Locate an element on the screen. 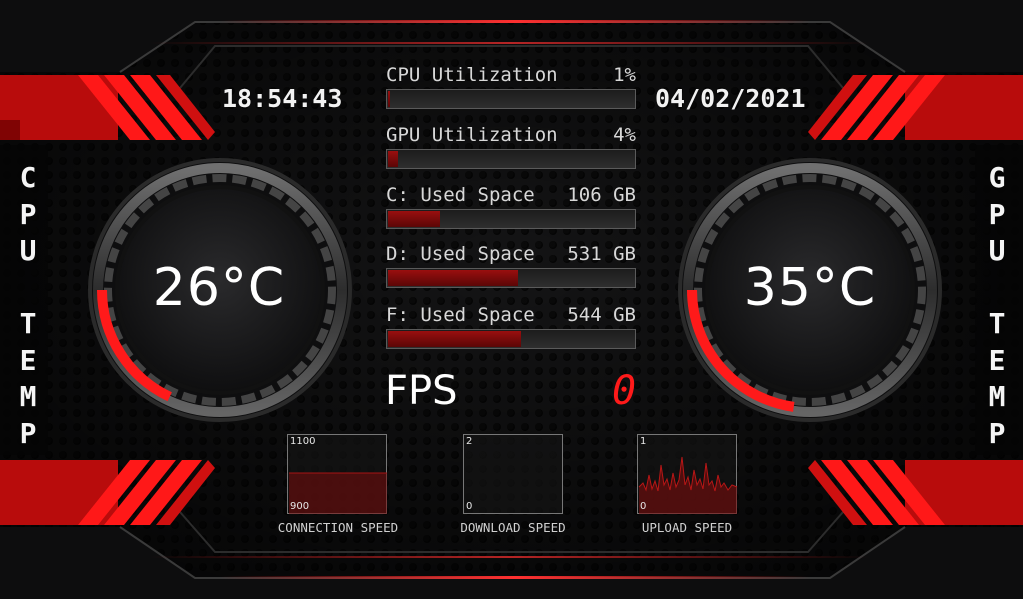 This screenshot has height=599, width=1023. cpu-temp-side-label: C P U T E M P is located at coordinates (28, 306).